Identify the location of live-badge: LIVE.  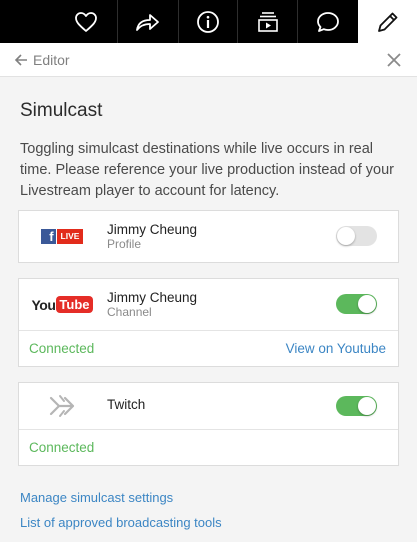
(70, 236).